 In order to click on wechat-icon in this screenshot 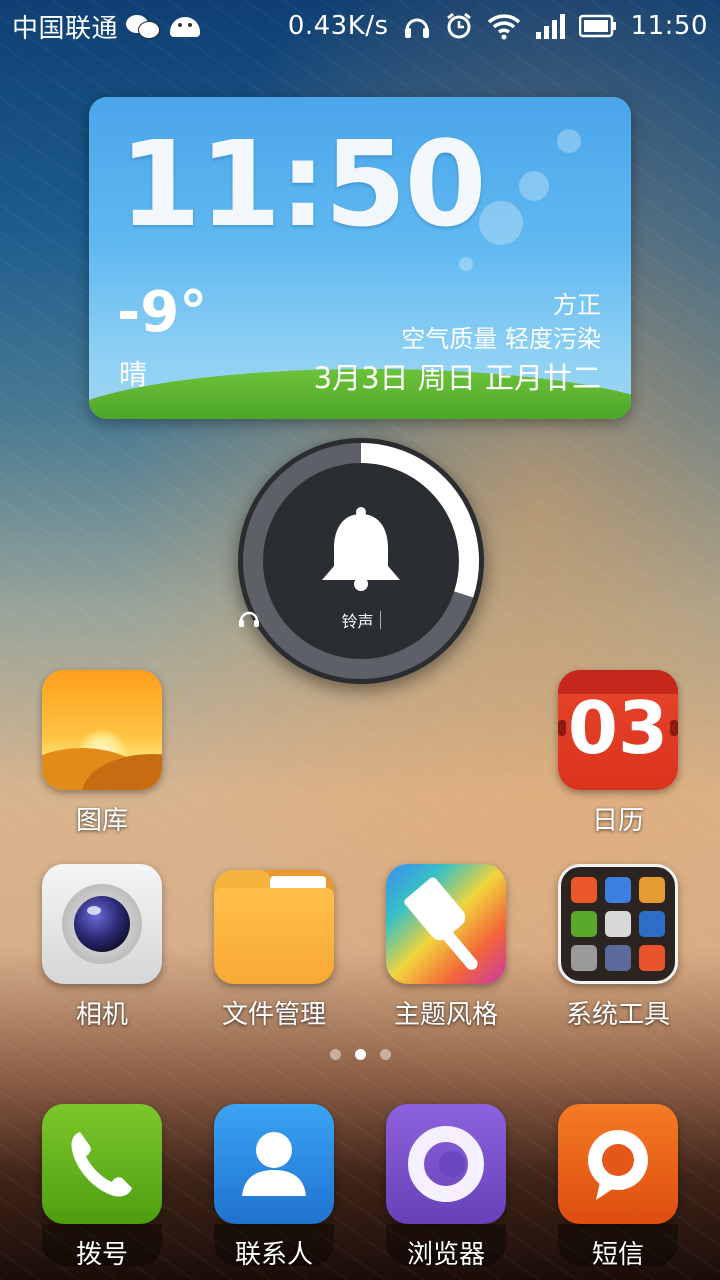, I will do `click(143, 26)`.